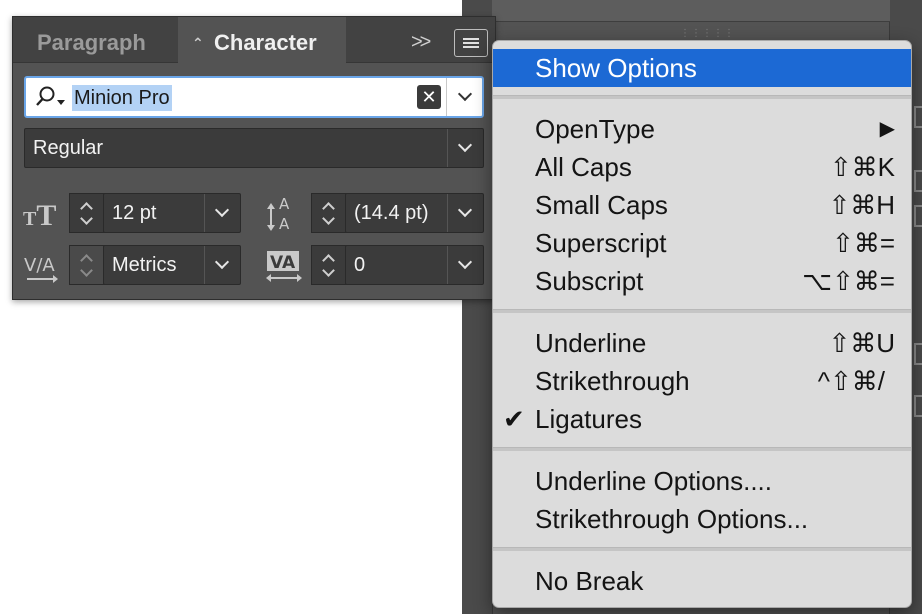  I want to click on tab-character: ⌃ Character, so click(262, 40).